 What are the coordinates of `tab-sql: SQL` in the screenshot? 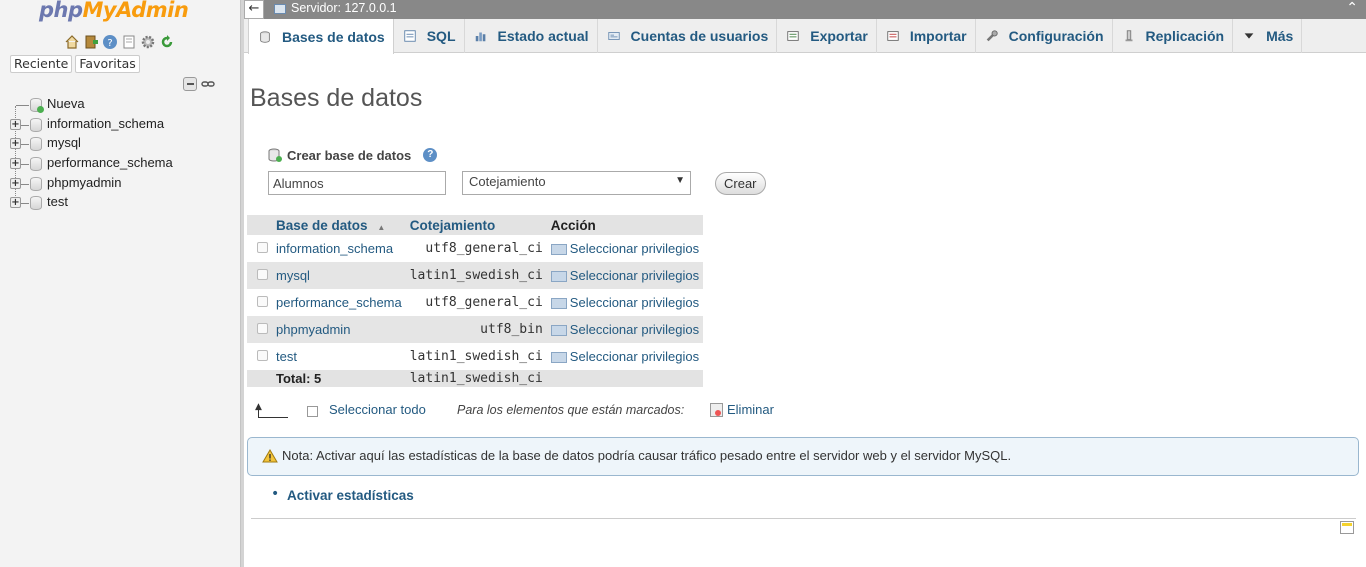 It's located at (429, 36).